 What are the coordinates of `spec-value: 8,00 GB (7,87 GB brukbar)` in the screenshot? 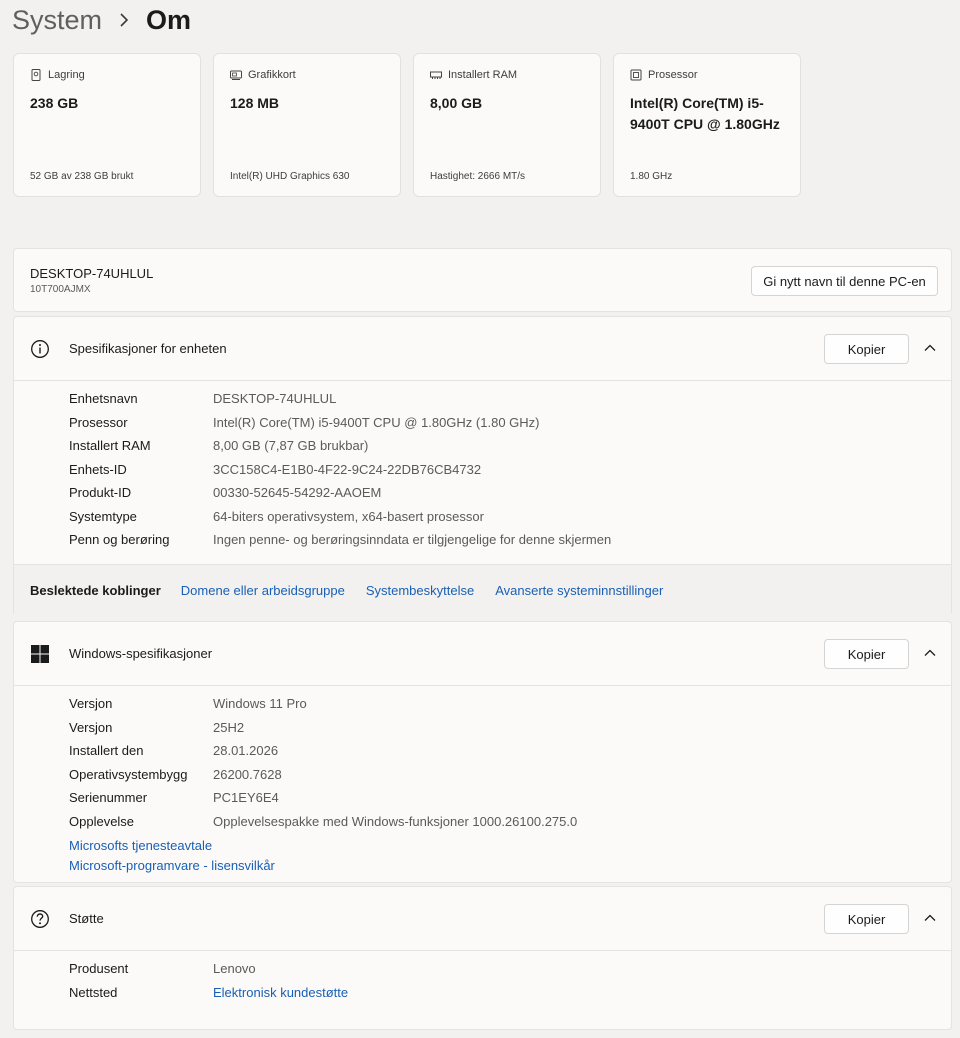 It's located at (291, 446).